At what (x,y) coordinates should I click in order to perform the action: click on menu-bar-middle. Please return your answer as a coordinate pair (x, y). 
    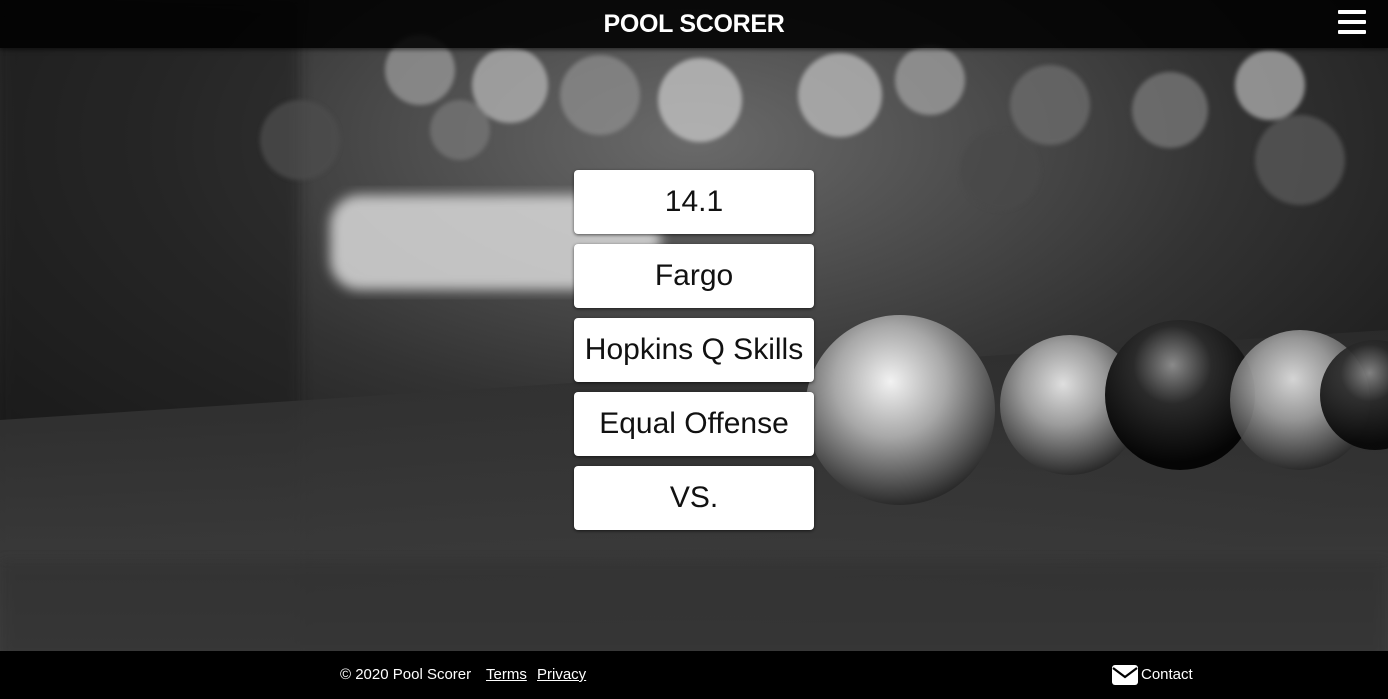
    Looking at the image, I should click on (1352, 22).